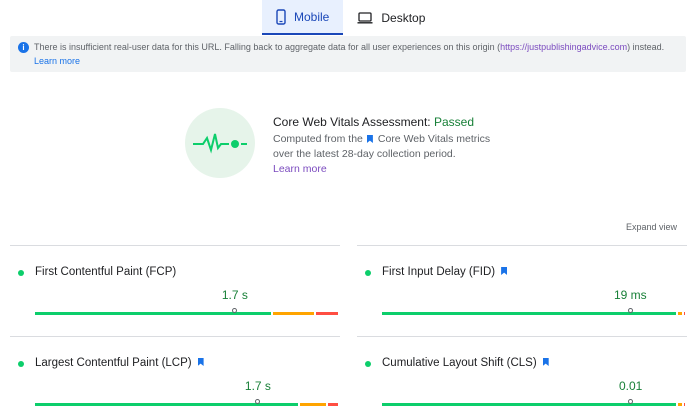 The image size is (700, 419). I want to click on assessment-icon-circle, so click(220, 143).